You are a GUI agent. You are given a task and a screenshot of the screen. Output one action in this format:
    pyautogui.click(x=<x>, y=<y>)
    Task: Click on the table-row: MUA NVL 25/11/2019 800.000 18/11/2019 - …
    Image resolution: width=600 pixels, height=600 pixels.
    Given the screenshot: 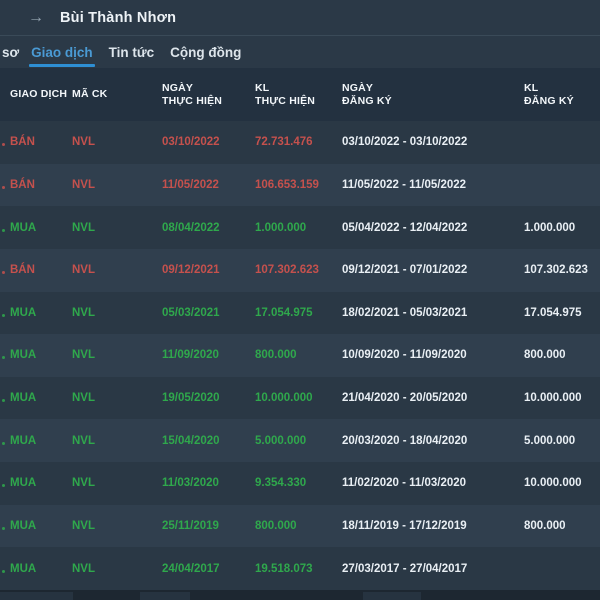 What is the action you would take?
    pyautogui.click(x=300, y=526)
    